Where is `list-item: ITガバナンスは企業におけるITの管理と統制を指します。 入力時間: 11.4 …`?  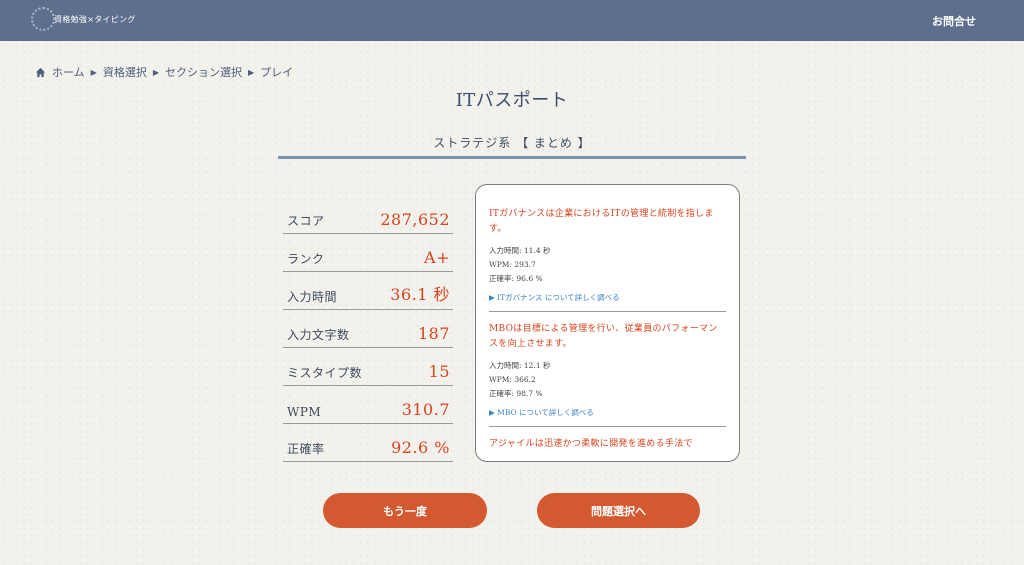 list-item: ITガバナンスは企業におけるITの管理と統制を指します。 入力時間: 11.4 … is located at coordinates (607, 255).